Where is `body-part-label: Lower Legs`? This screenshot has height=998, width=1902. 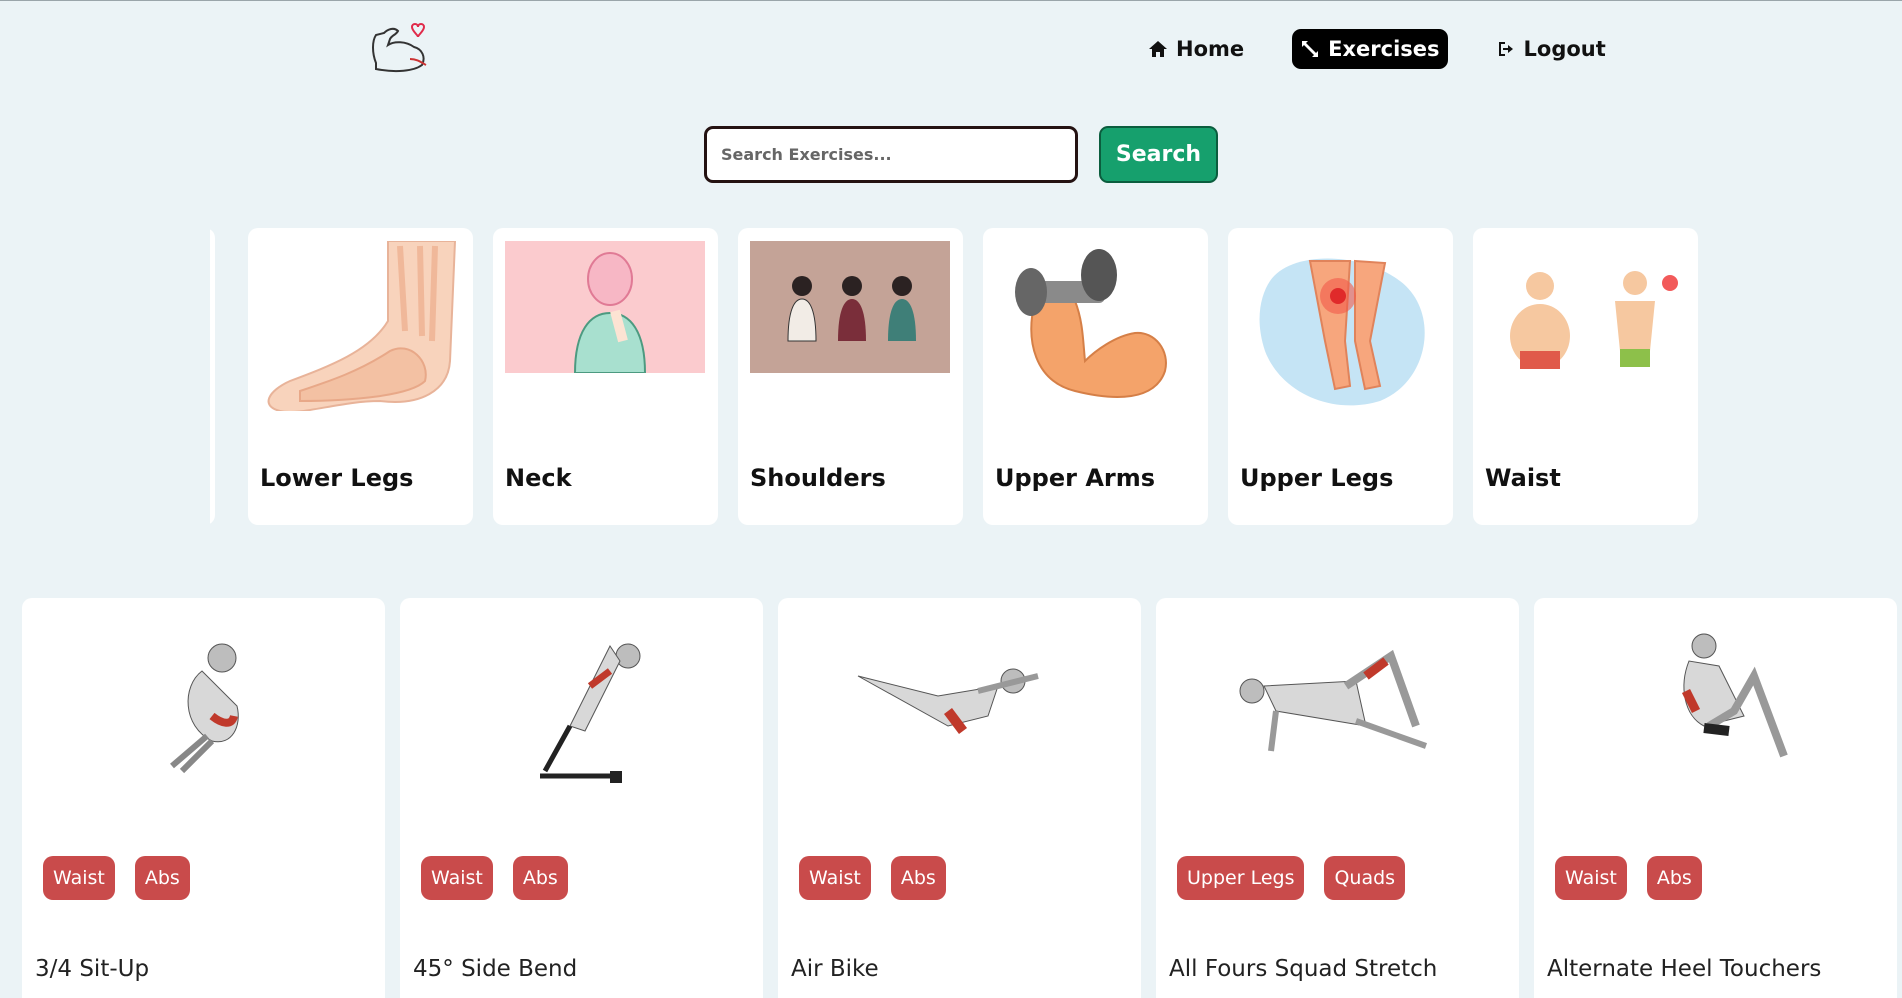 body-part-label: Lower Legs is located at coordinates (337, 478).